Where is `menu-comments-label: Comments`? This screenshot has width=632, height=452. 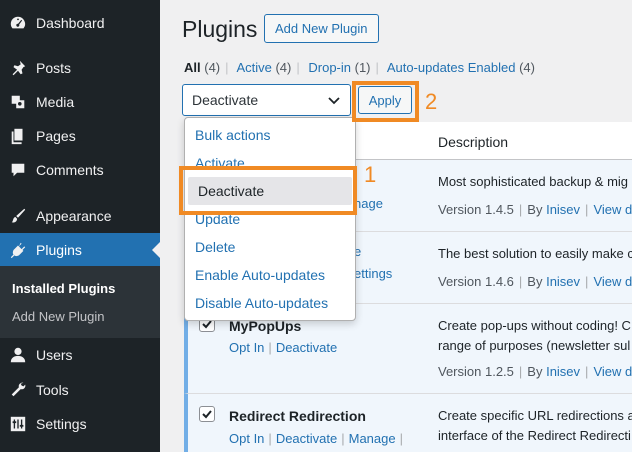
menu-comments-label: Comments is located at coordinates (70, 170).